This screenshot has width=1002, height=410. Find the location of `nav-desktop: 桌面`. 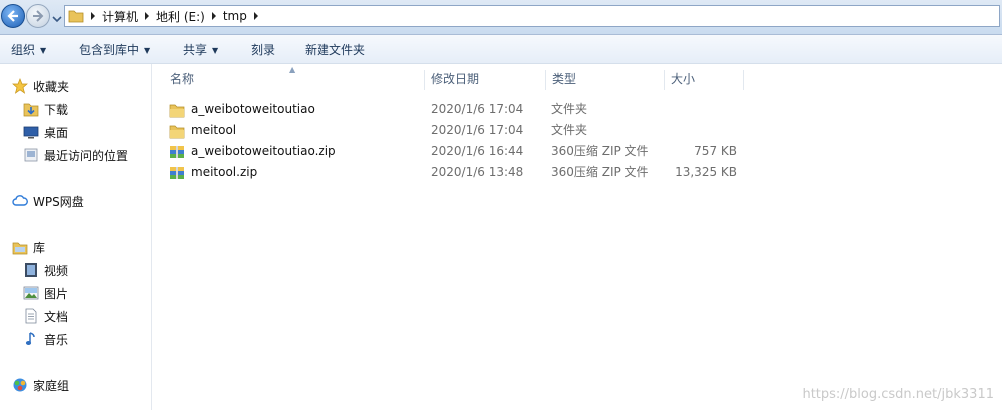

nav-desktop: 桌面 is located at coordinates (45, 132).